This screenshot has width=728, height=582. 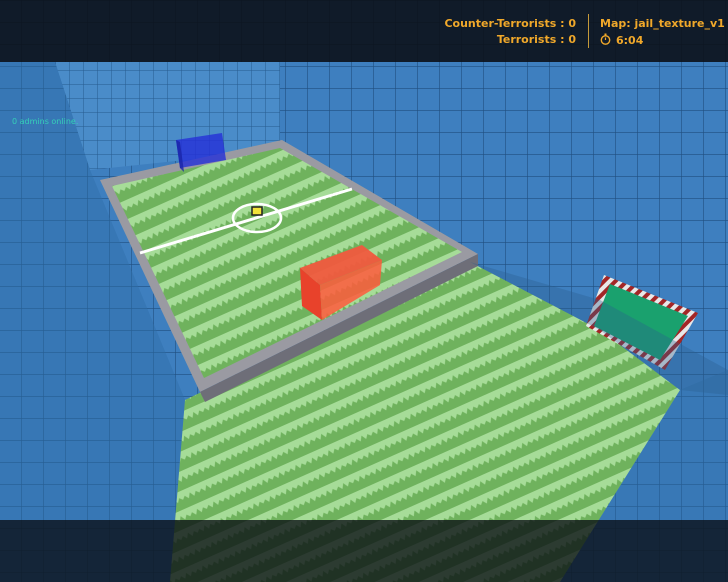 What do you see at coordinates (588, 31) in the screenshot?
I see `hud-divider` at bounding box center [588, 31].